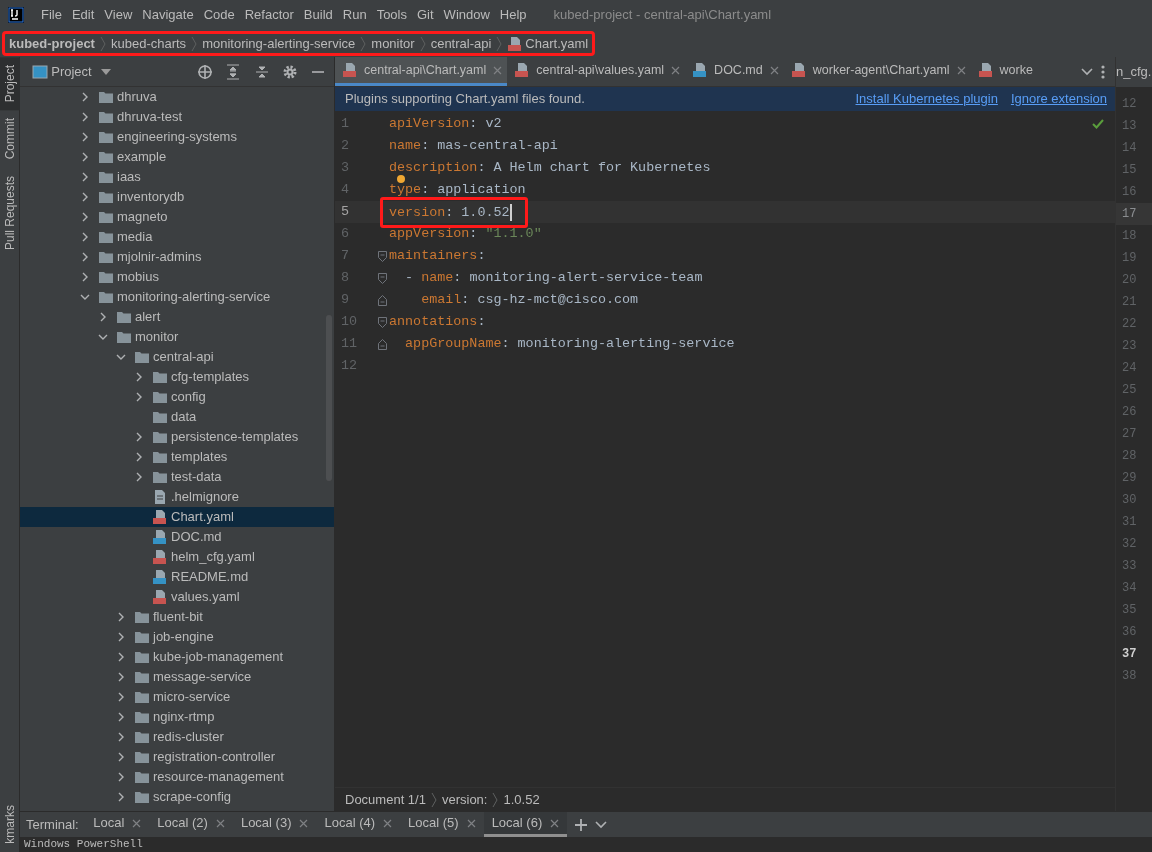  I want to click on tree-item: iaas, so click(177, 177).